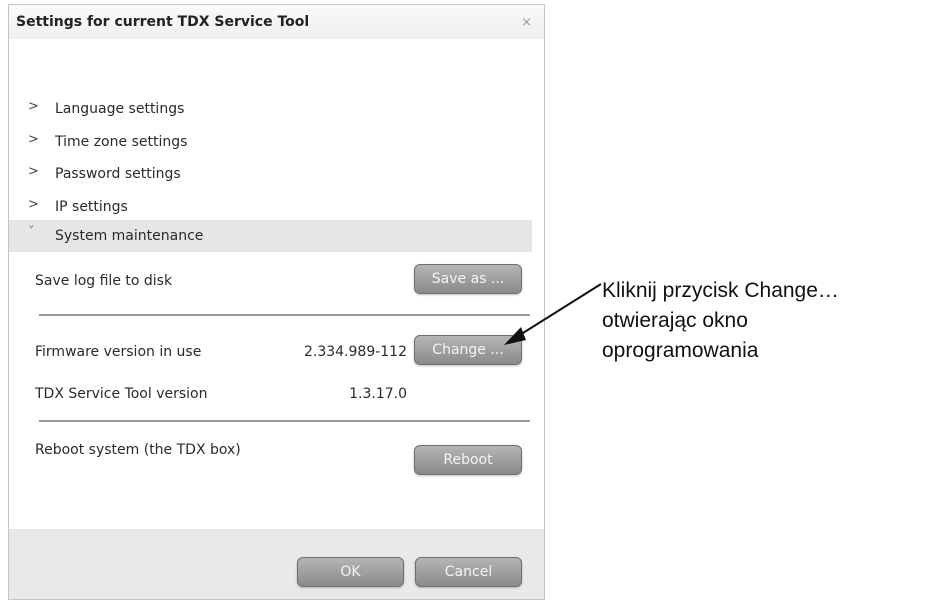 The width and height of the screenshot is (938, 604). I want to click on annotation-line: oprogramowania, so click(680, 350).